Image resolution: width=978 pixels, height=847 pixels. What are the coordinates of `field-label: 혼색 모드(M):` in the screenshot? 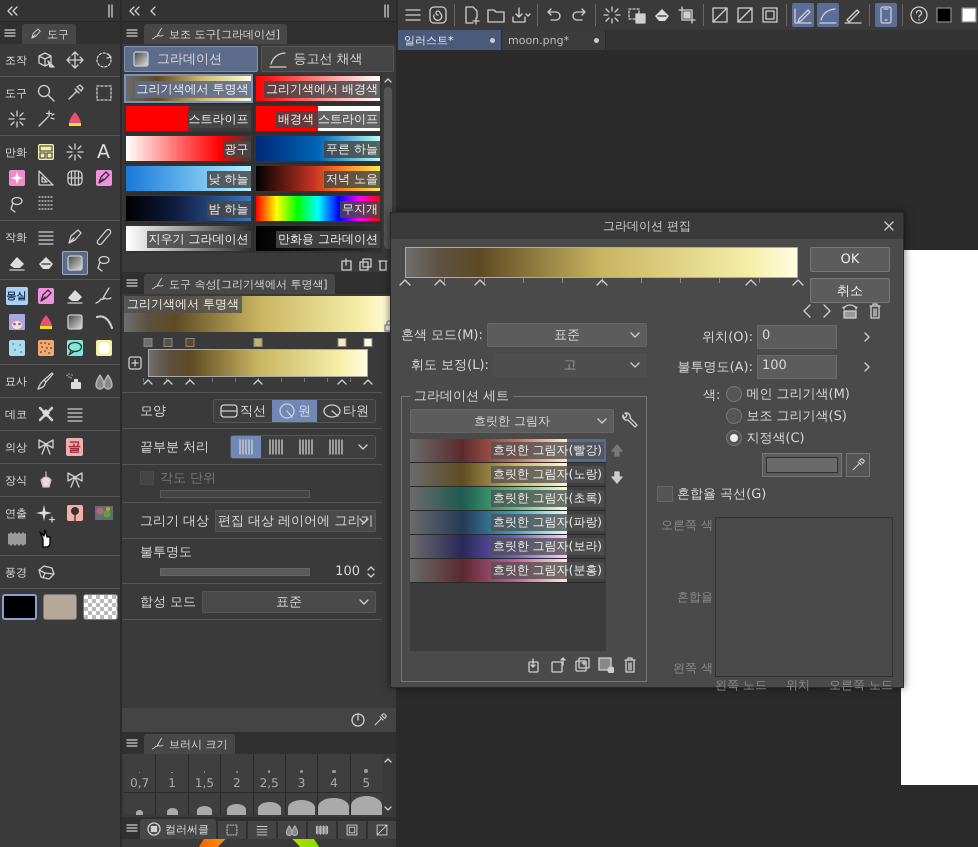 It's located at (442, 335).